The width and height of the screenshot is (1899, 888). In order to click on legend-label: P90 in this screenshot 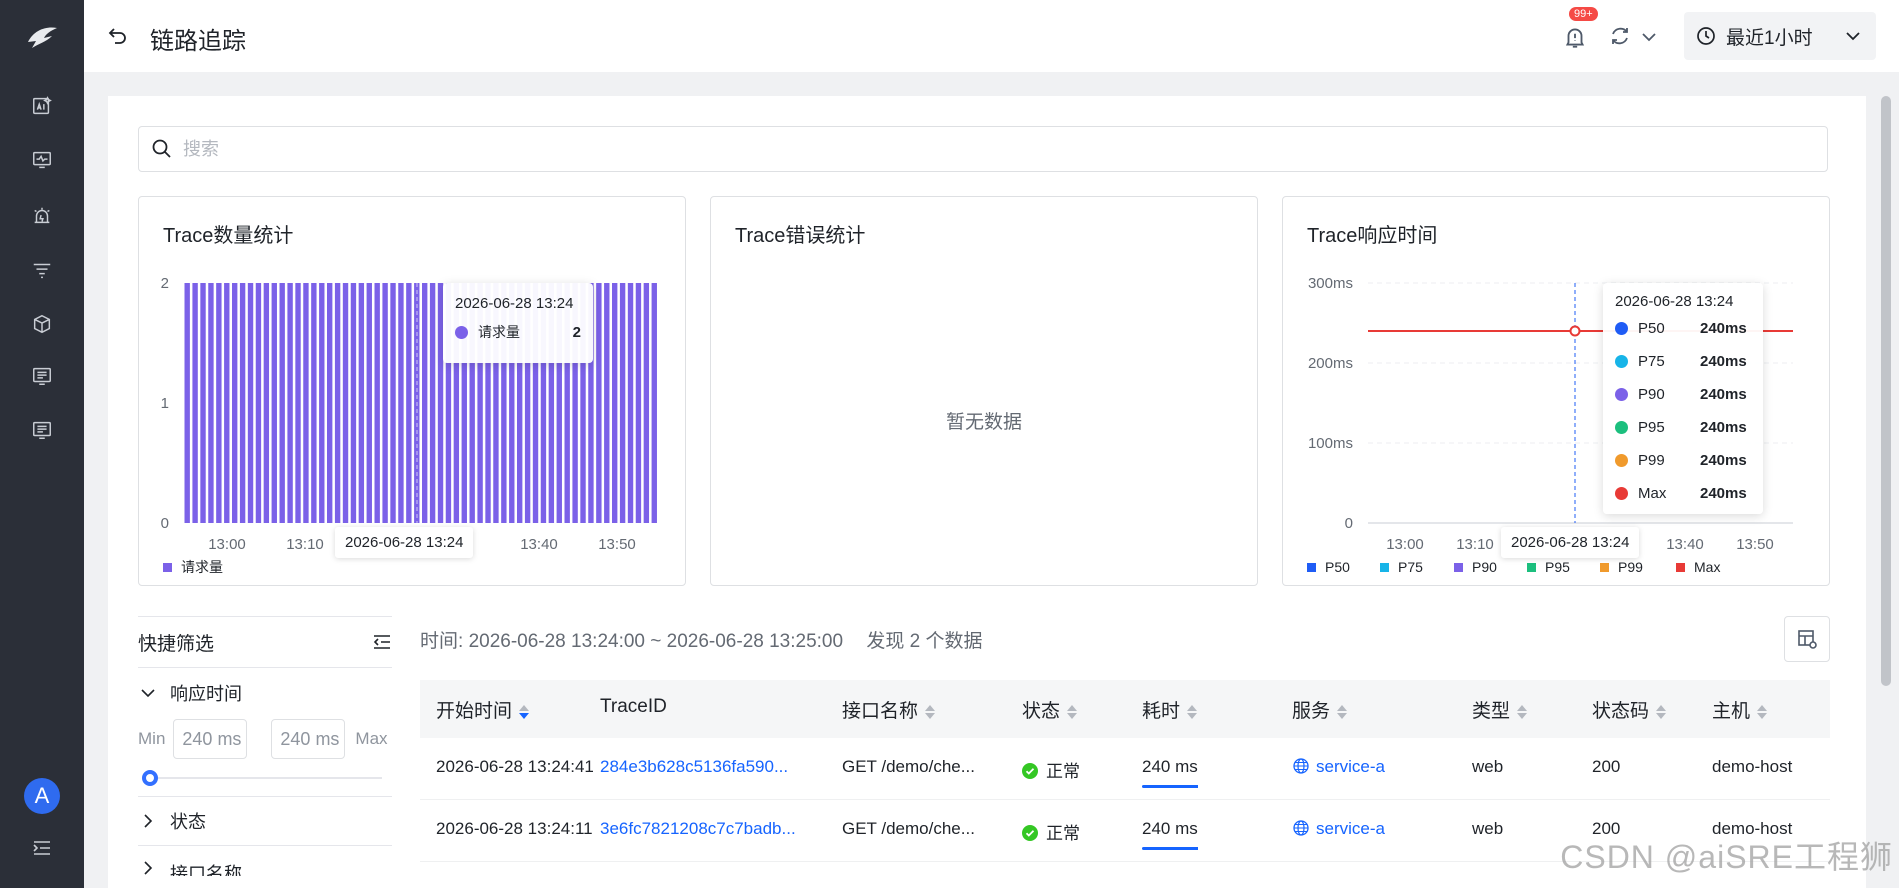, I will do `click(1484, 567)`.